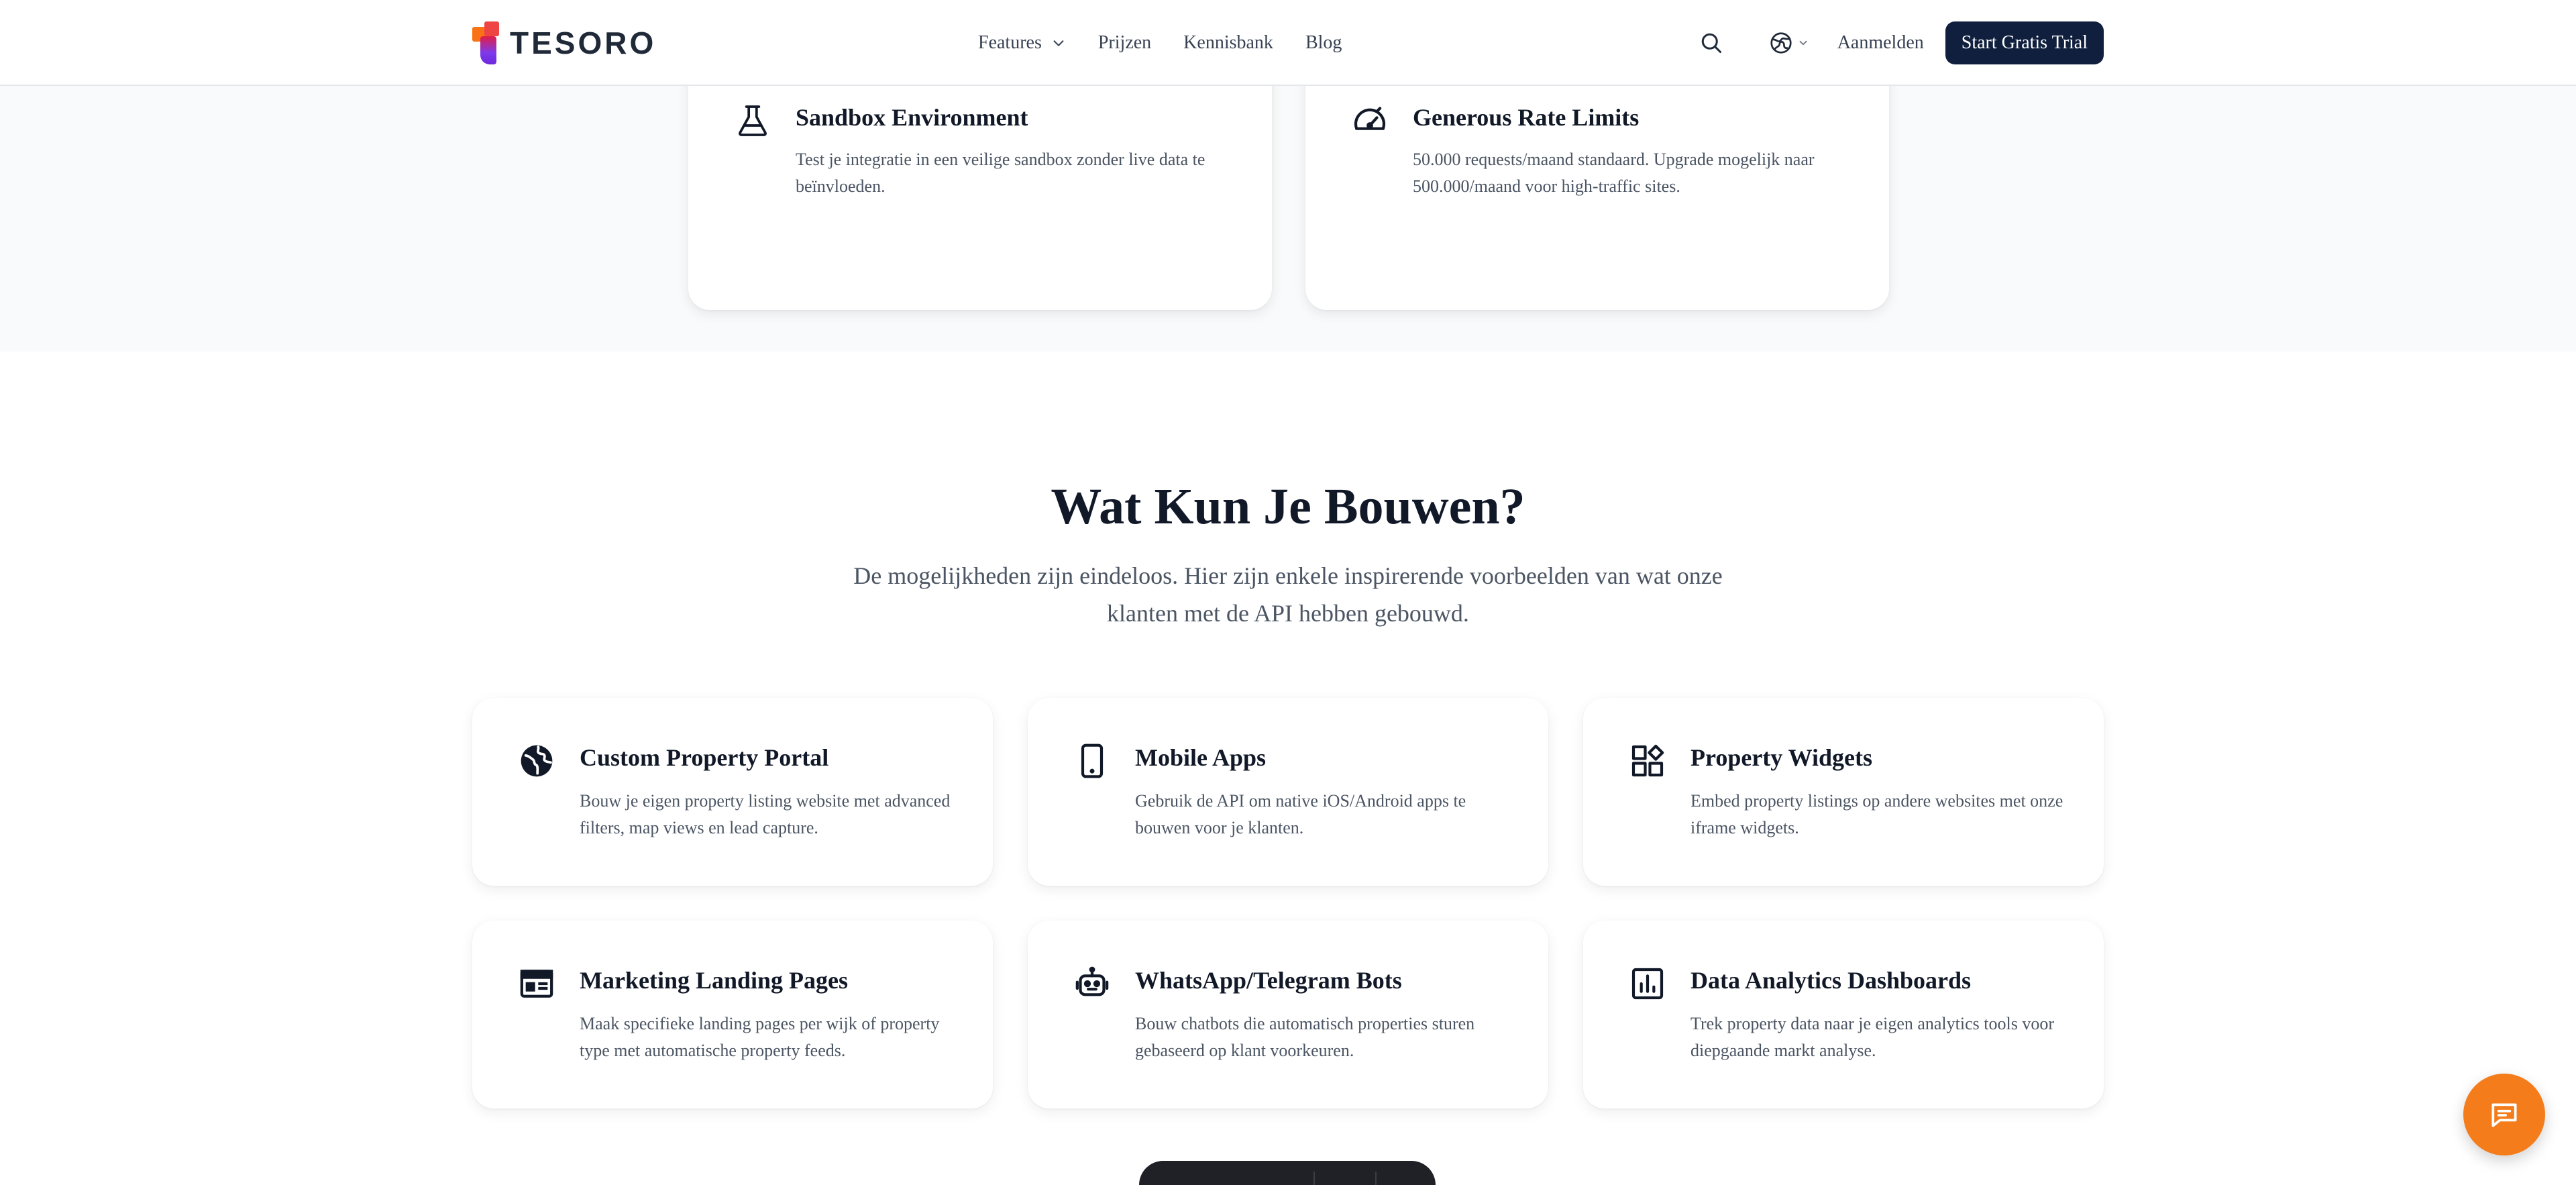 This screenshot has height=1185, width=2576. What do you see at coordinates (1831, 980) in the screenshot?
I see `card-title: Data Analytics Dashboards` at bounding box center [1831, 980].